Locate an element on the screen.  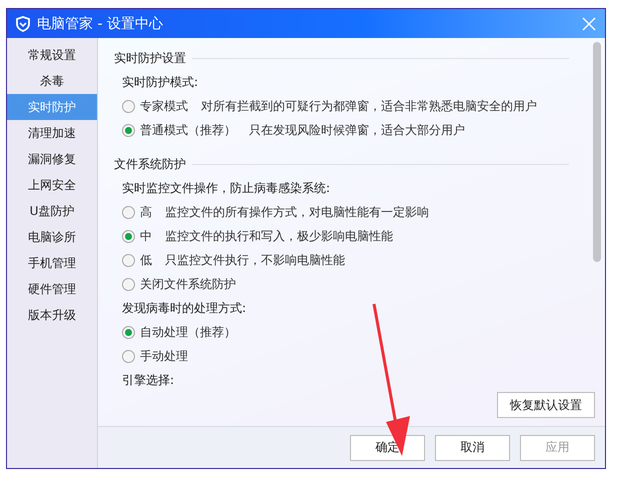
option-label: 中 is located at coordinates (146, 236).